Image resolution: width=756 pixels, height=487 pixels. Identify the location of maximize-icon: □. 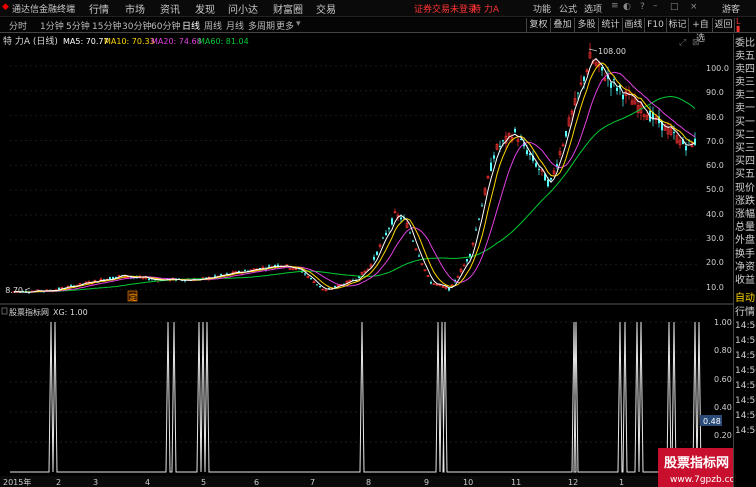
(674, 7).